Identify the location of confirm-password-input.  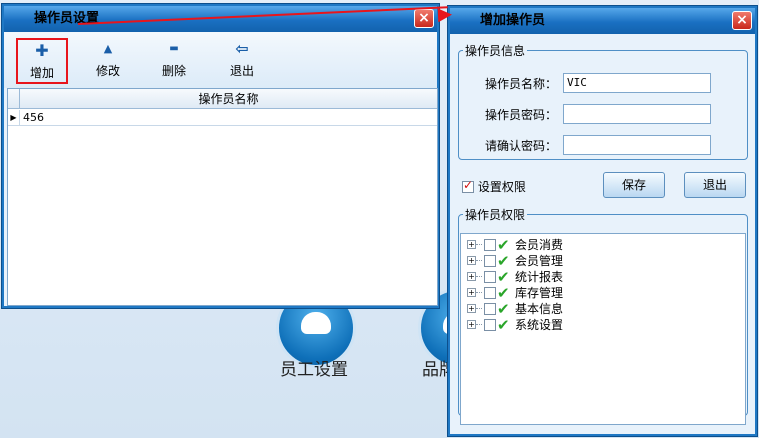
(637, 145).